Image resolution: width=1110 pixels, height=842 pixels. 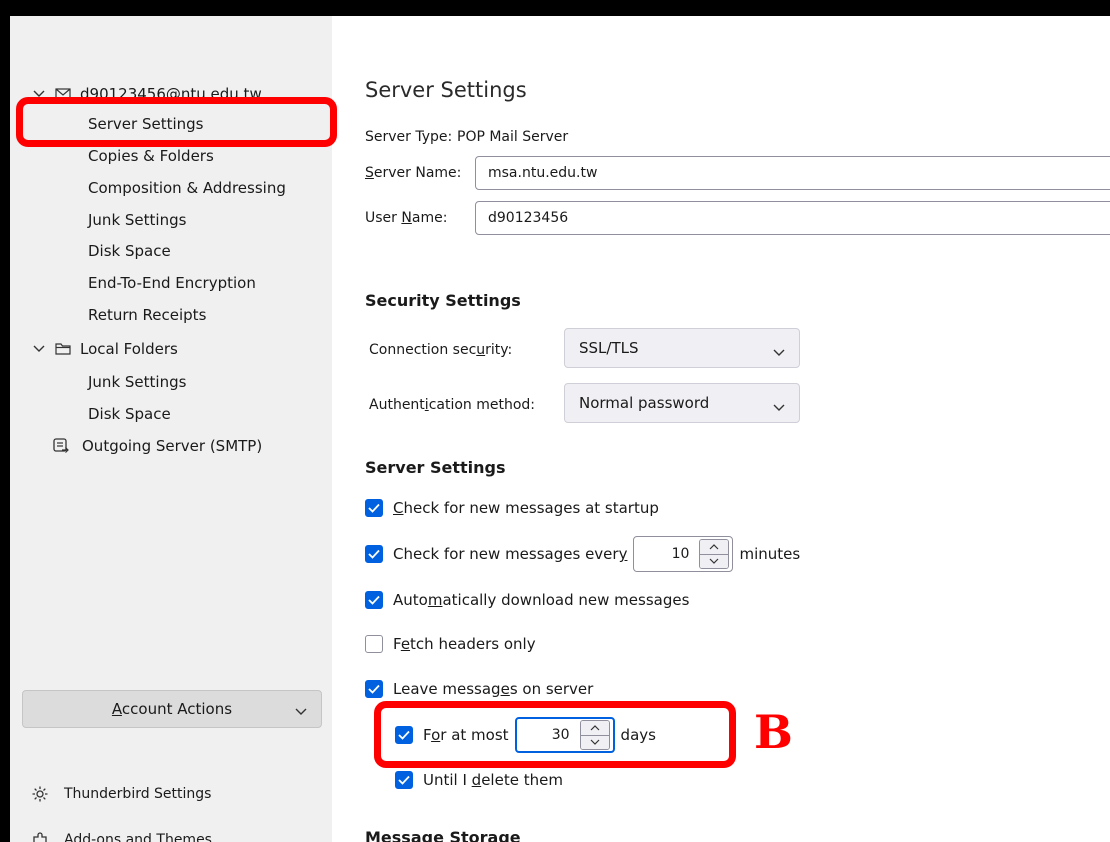 I want to click on auto-download-row: Automatically download new messages, so click(x=527, y=600).